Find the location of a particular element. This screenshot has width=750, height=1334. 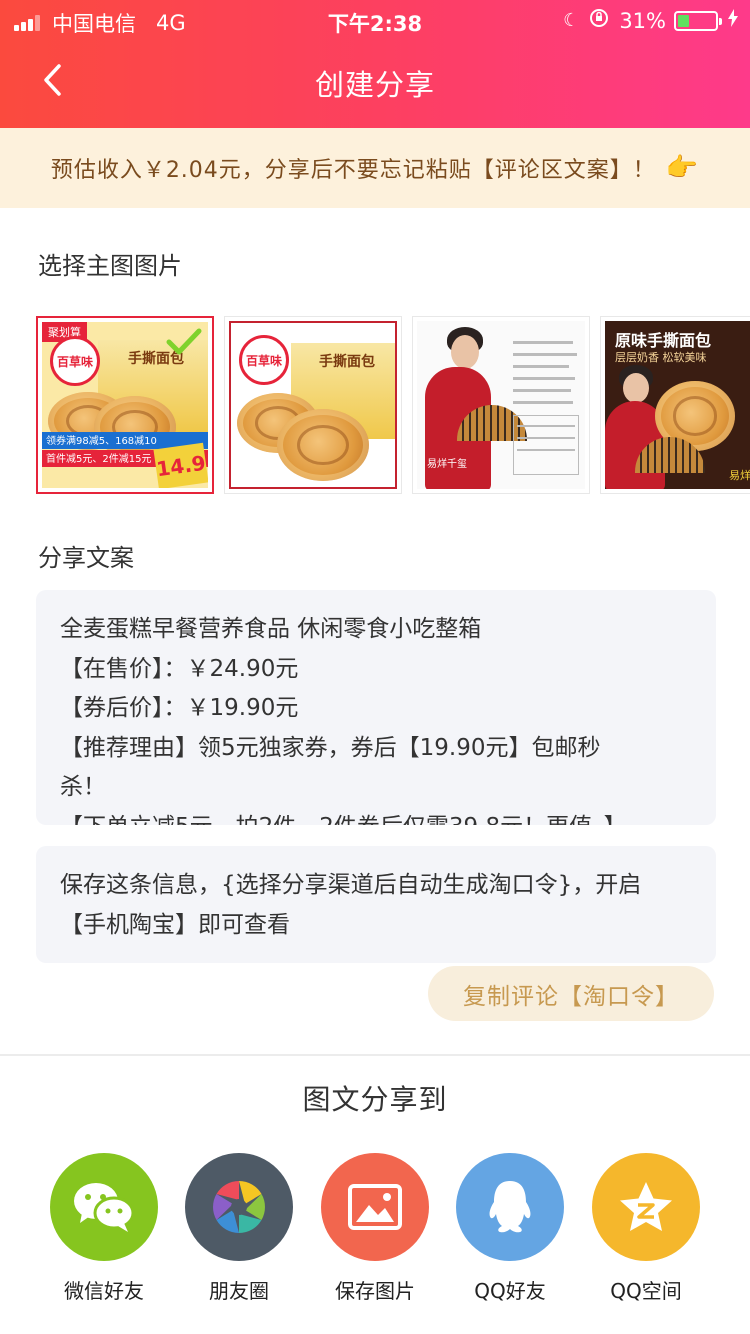

share-qzone-button: QQ空间 is located at coordinates (646, 1228).